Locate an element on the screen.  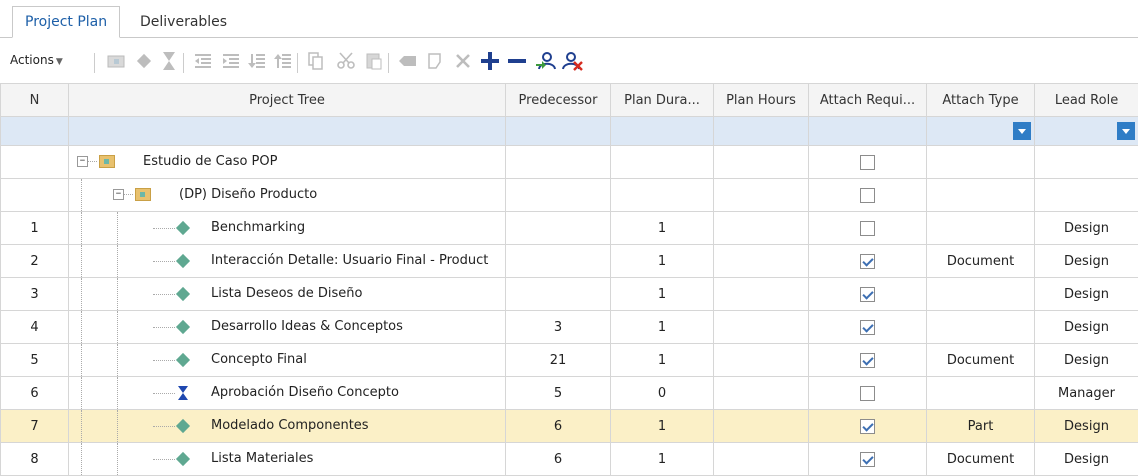
project-tree-cell: −Estudio de Caso POP is located at coordinates (287, 162).